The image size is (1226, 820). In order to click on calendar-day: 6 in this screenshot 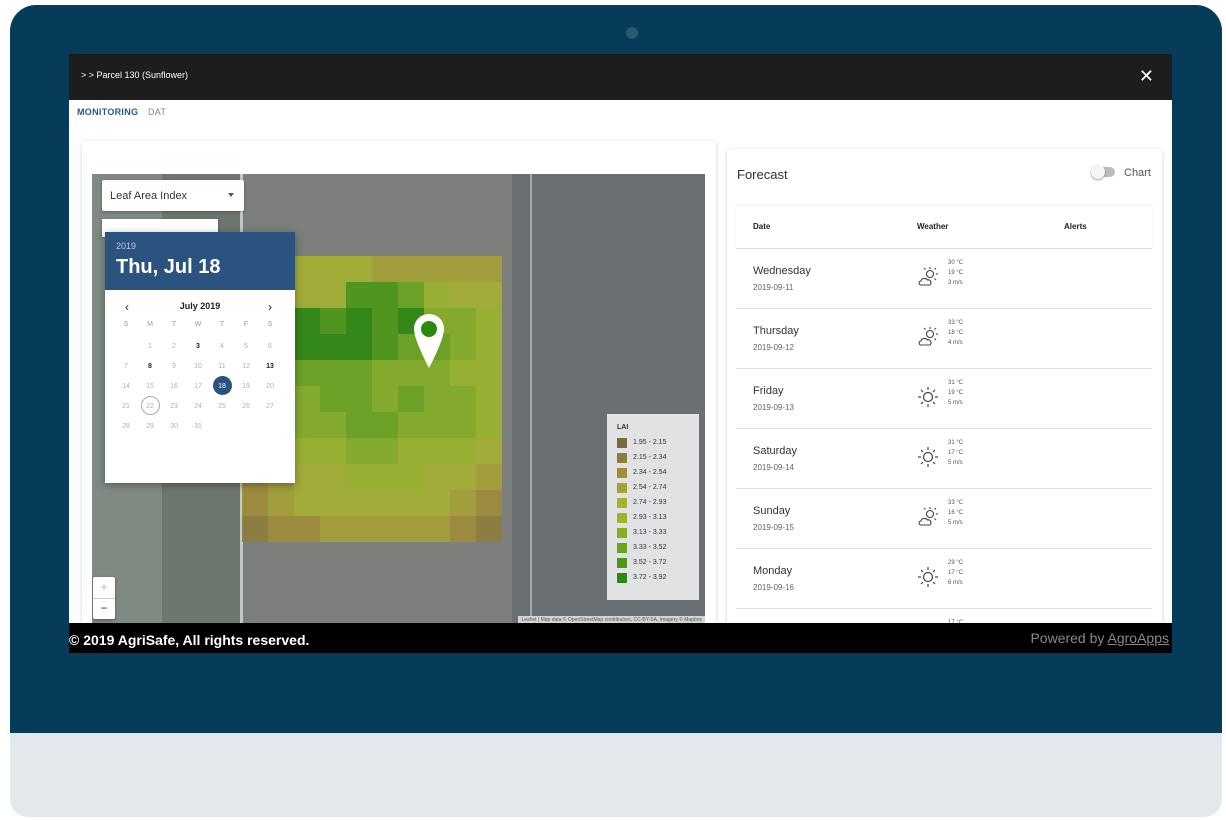, I will do `click(270, 347)`.